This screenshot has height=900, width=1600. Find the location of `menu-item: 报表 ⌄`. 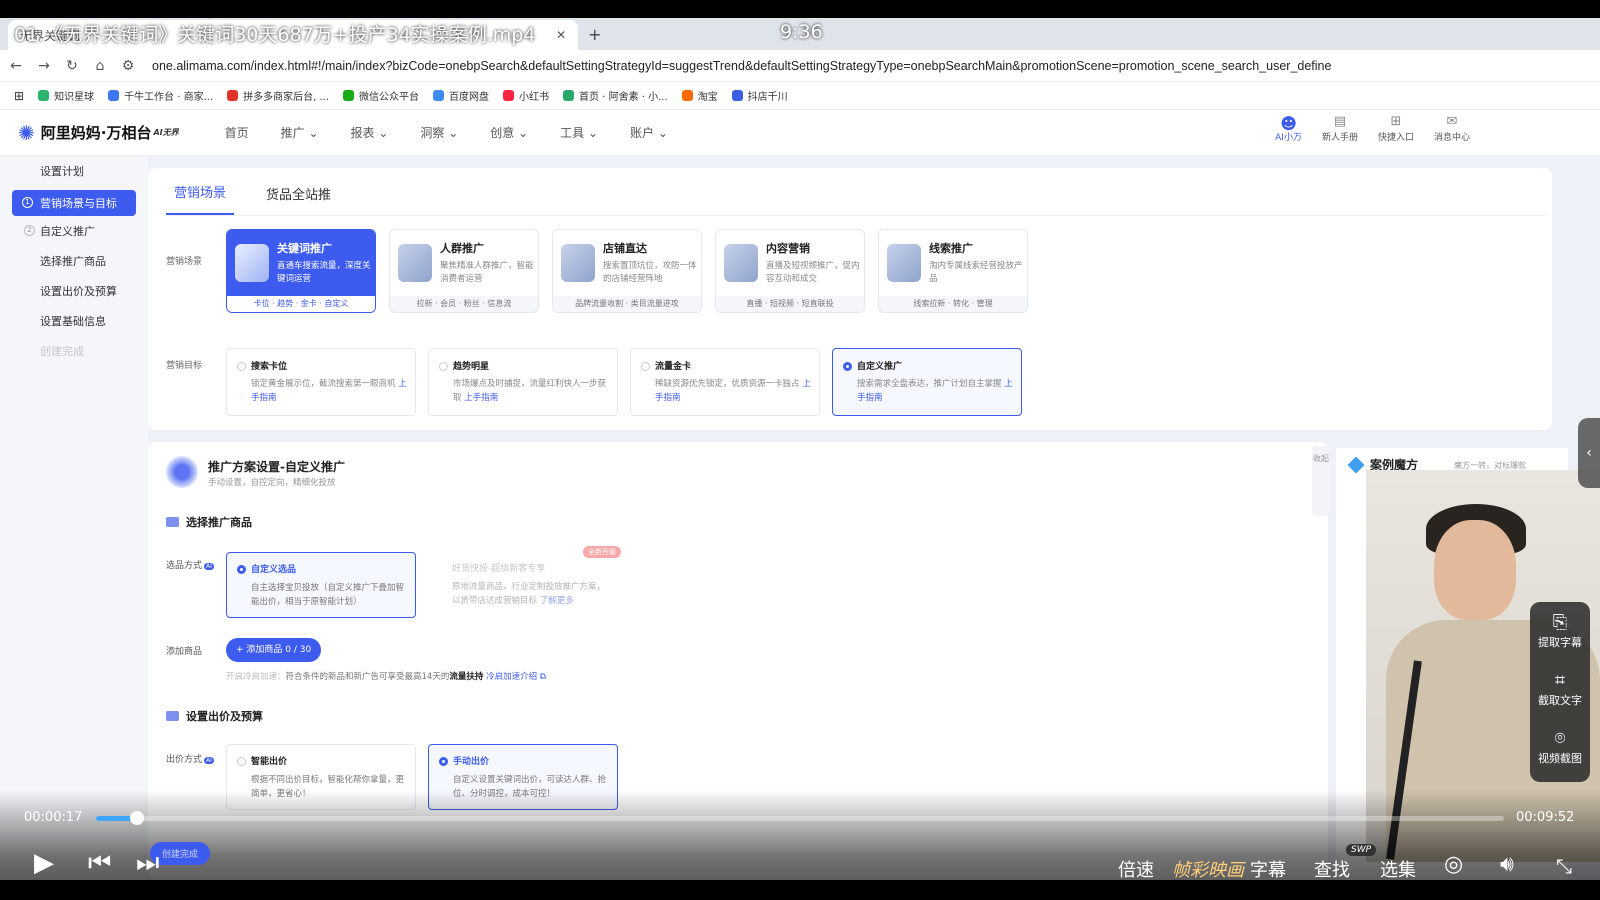

menu-item: 报表 ⌄ is located at coordinates (370, 132).